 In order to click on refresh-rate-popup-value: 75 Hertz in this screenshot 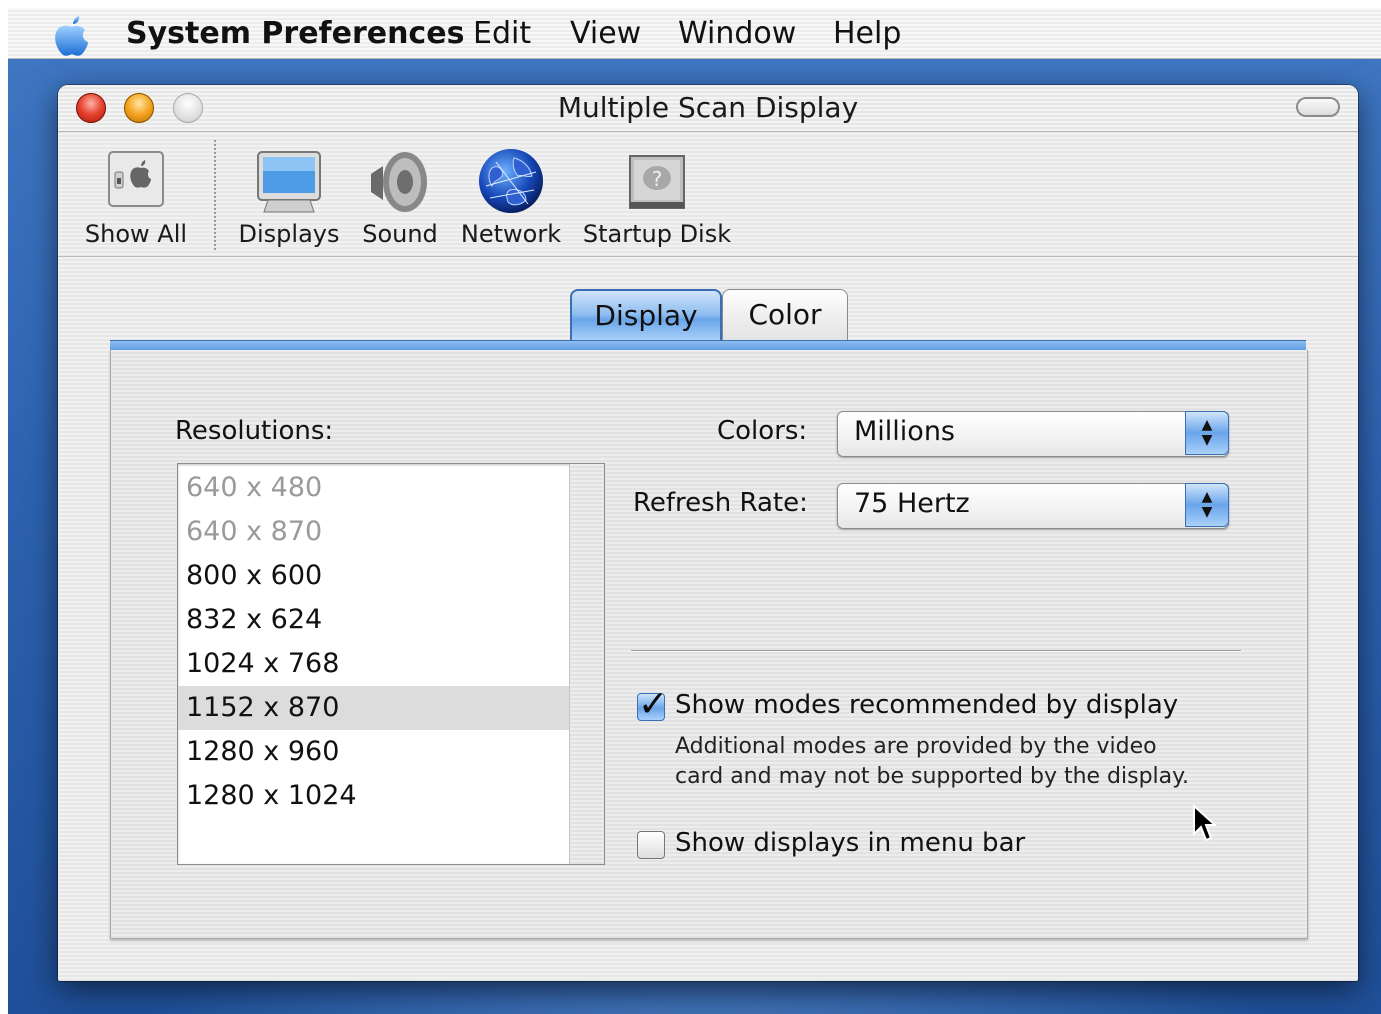, I will do `click(912, 503)`.